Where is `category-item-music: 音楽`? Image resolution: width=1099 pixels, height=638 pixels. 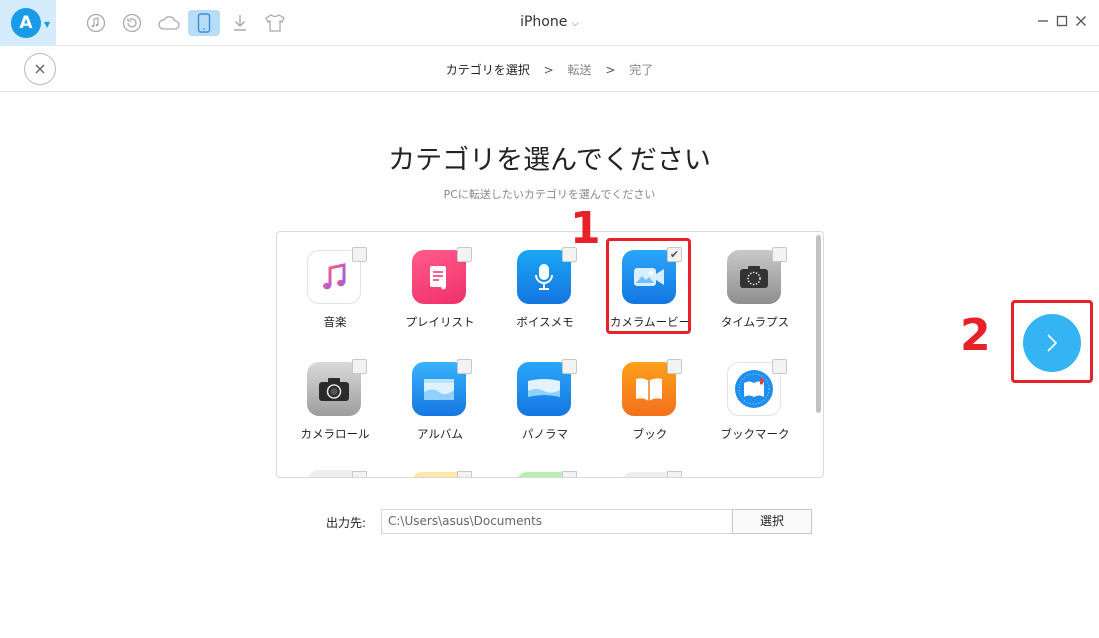 category-item-music: 音楽 is located at coordinates (332, 282).